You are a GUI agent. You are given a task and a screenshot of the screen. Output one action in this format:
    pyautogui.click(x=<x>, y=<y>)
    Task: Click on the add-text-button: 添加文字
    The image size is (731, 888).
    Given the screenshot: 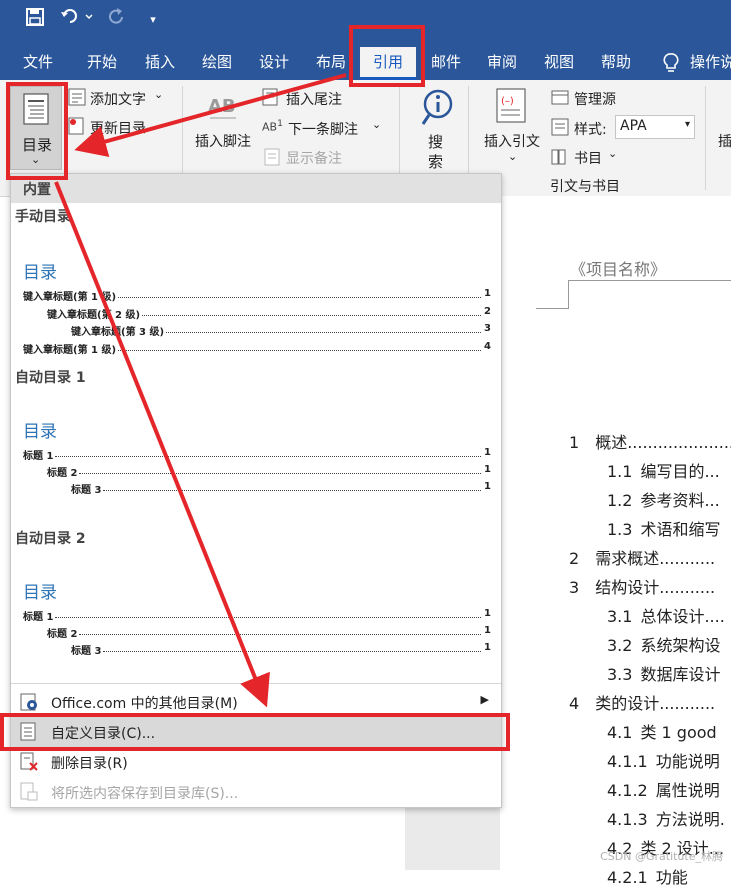 What is the action you would take?
    pyautogui.click(x=118, y=99)
    